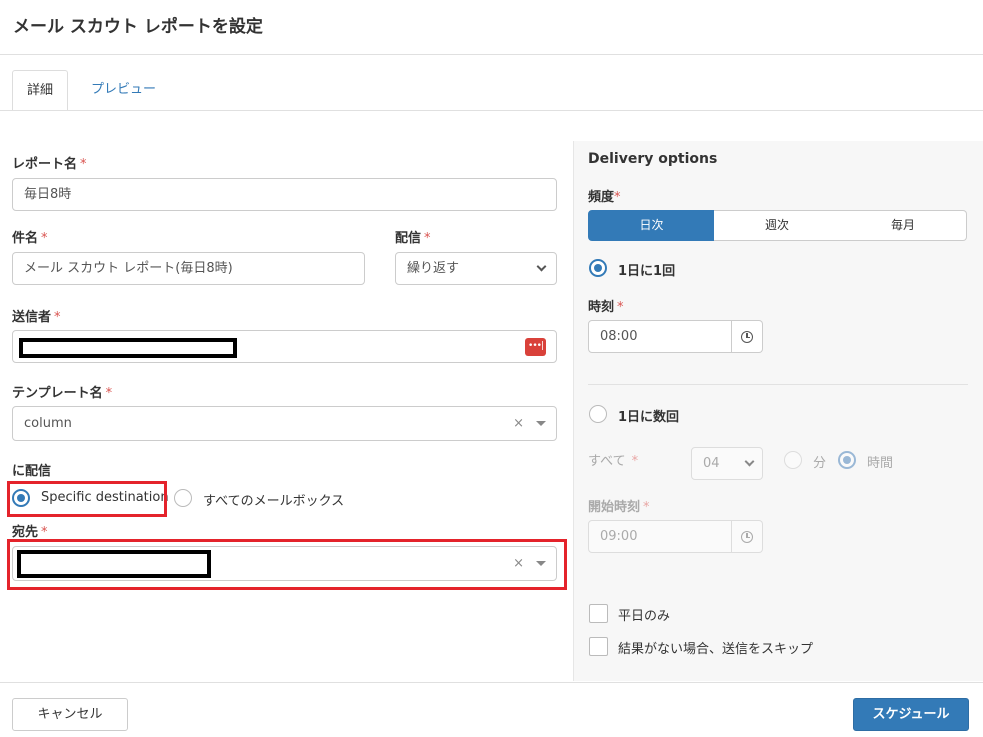 This screenshot has width=983, height=737. I want to click on radio-unit-hours, so click(847, 460).